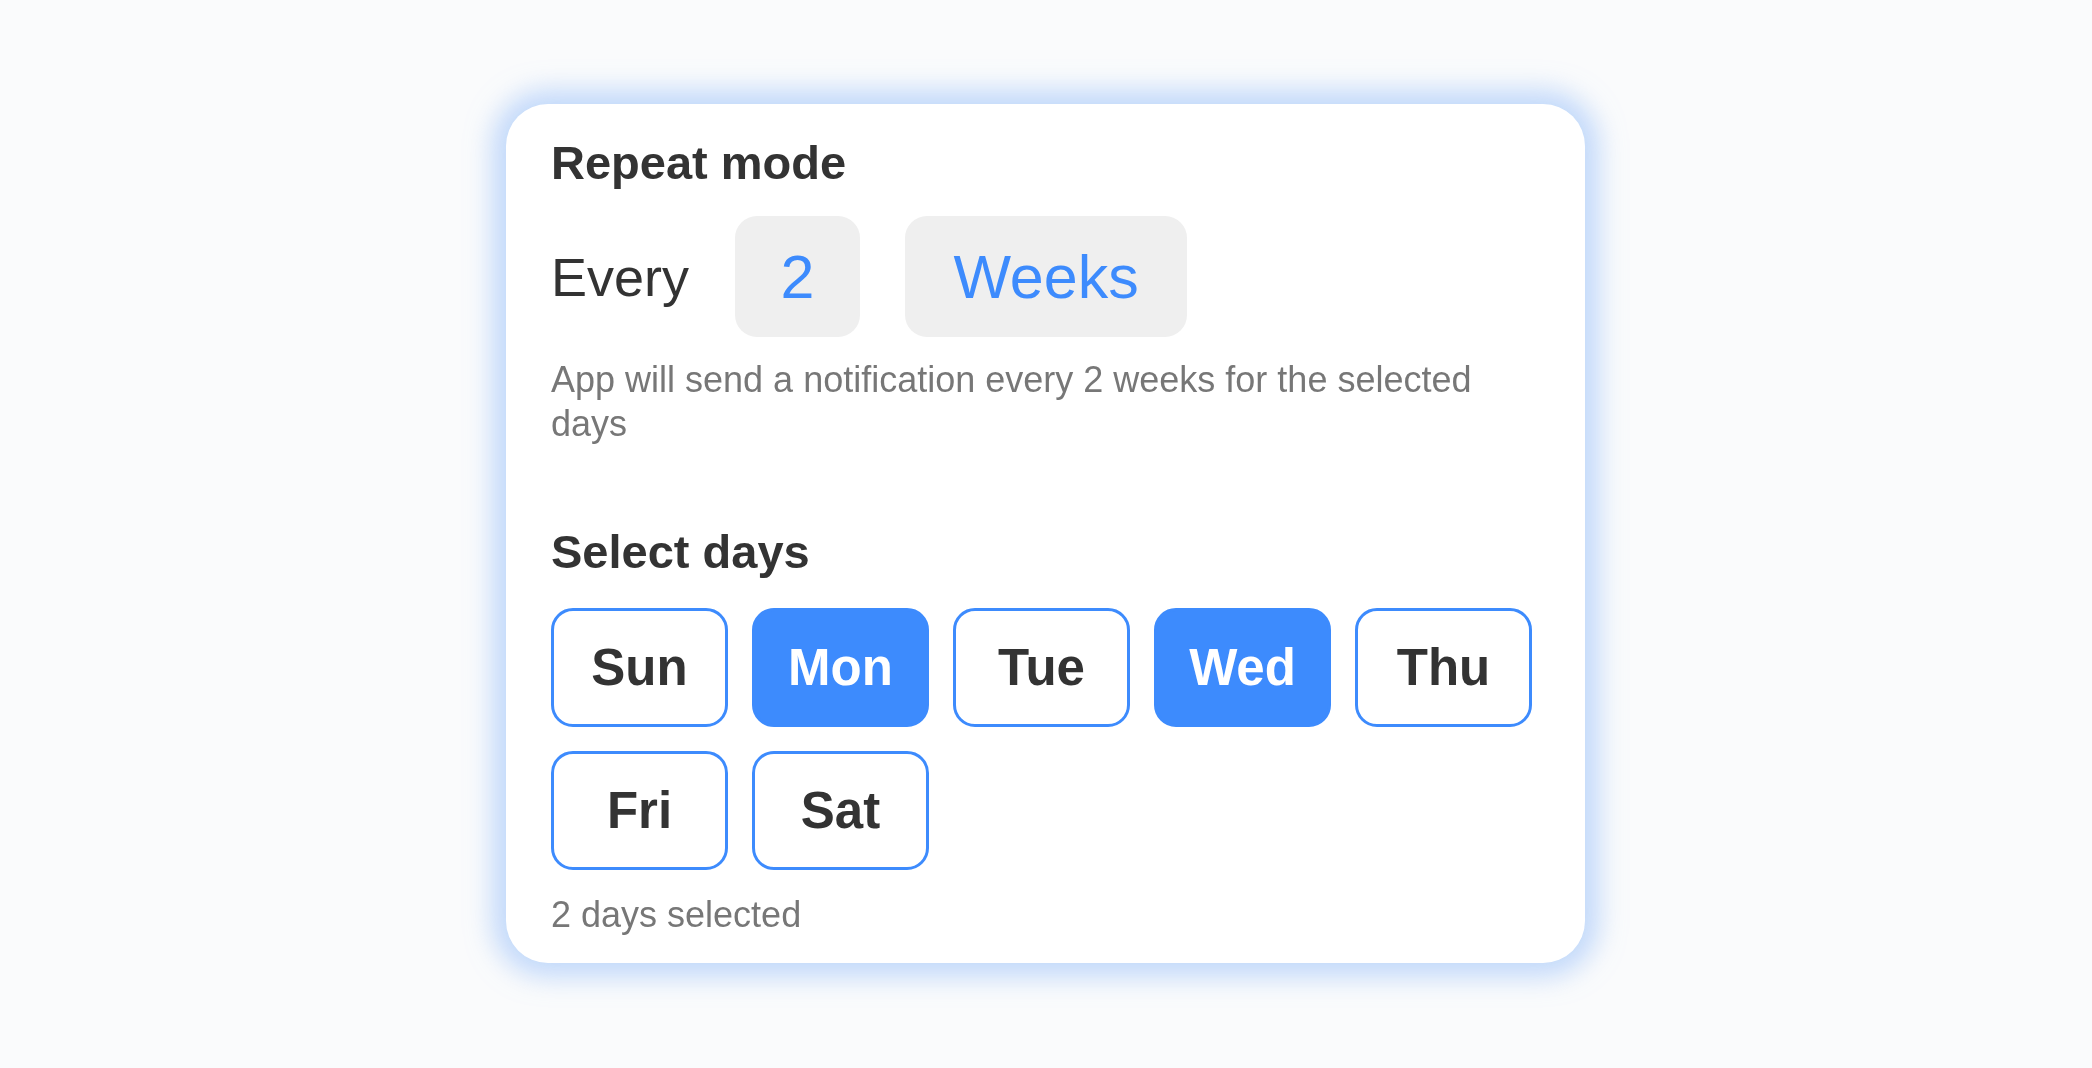 This screenshot has height=1068, width=2092. What do you see at coordinates (1041, 667) in the screenshot?
I see `day-toggle: Tue` at bounding box center [1041, 667].